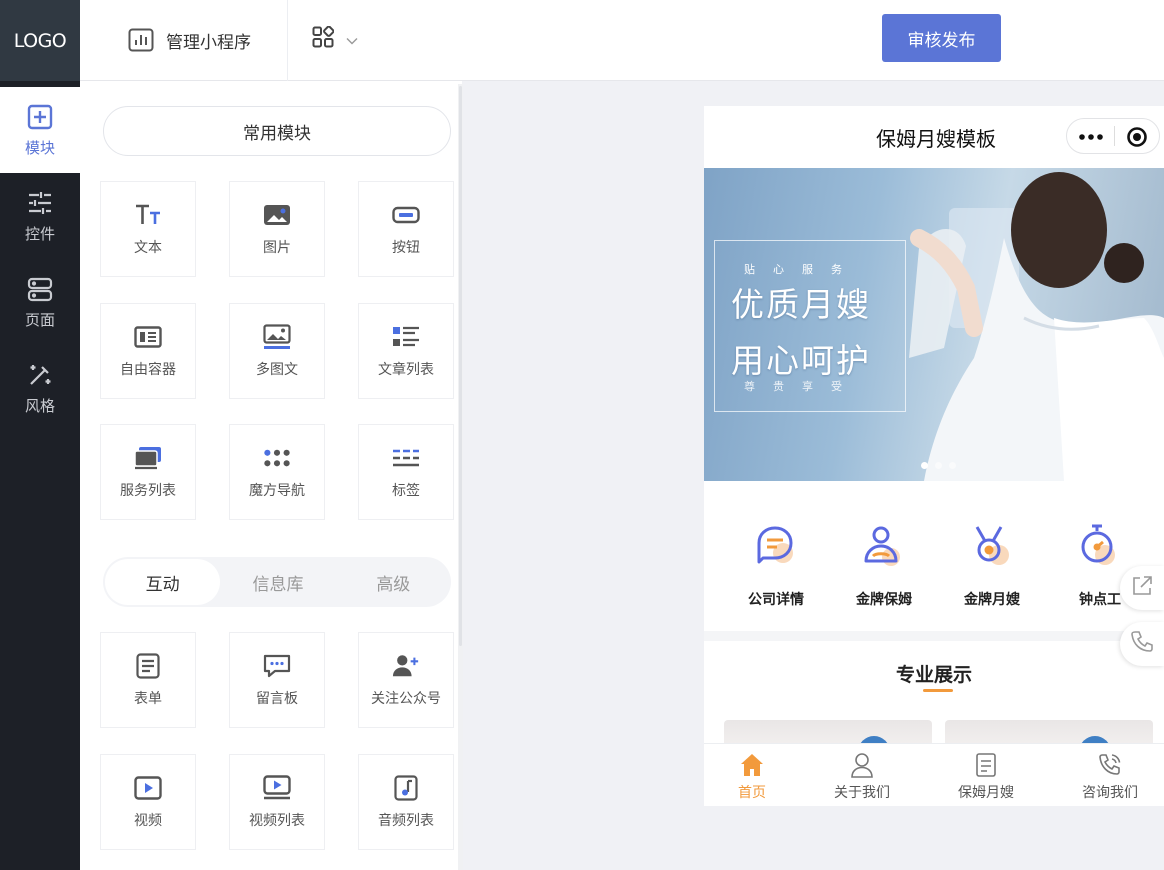 The height and width of the screenshot is (870, 1164). I want to click on tabbar-contact-us: 咨询我们, so click(1109, 777).